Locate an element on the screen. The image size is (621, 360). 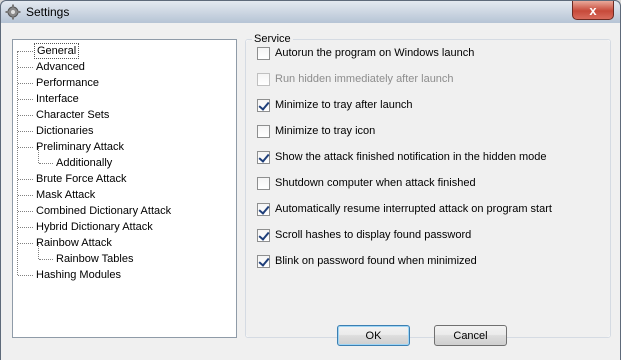
tree-item: Brute Force Attack is located at coordinates (124, 179).